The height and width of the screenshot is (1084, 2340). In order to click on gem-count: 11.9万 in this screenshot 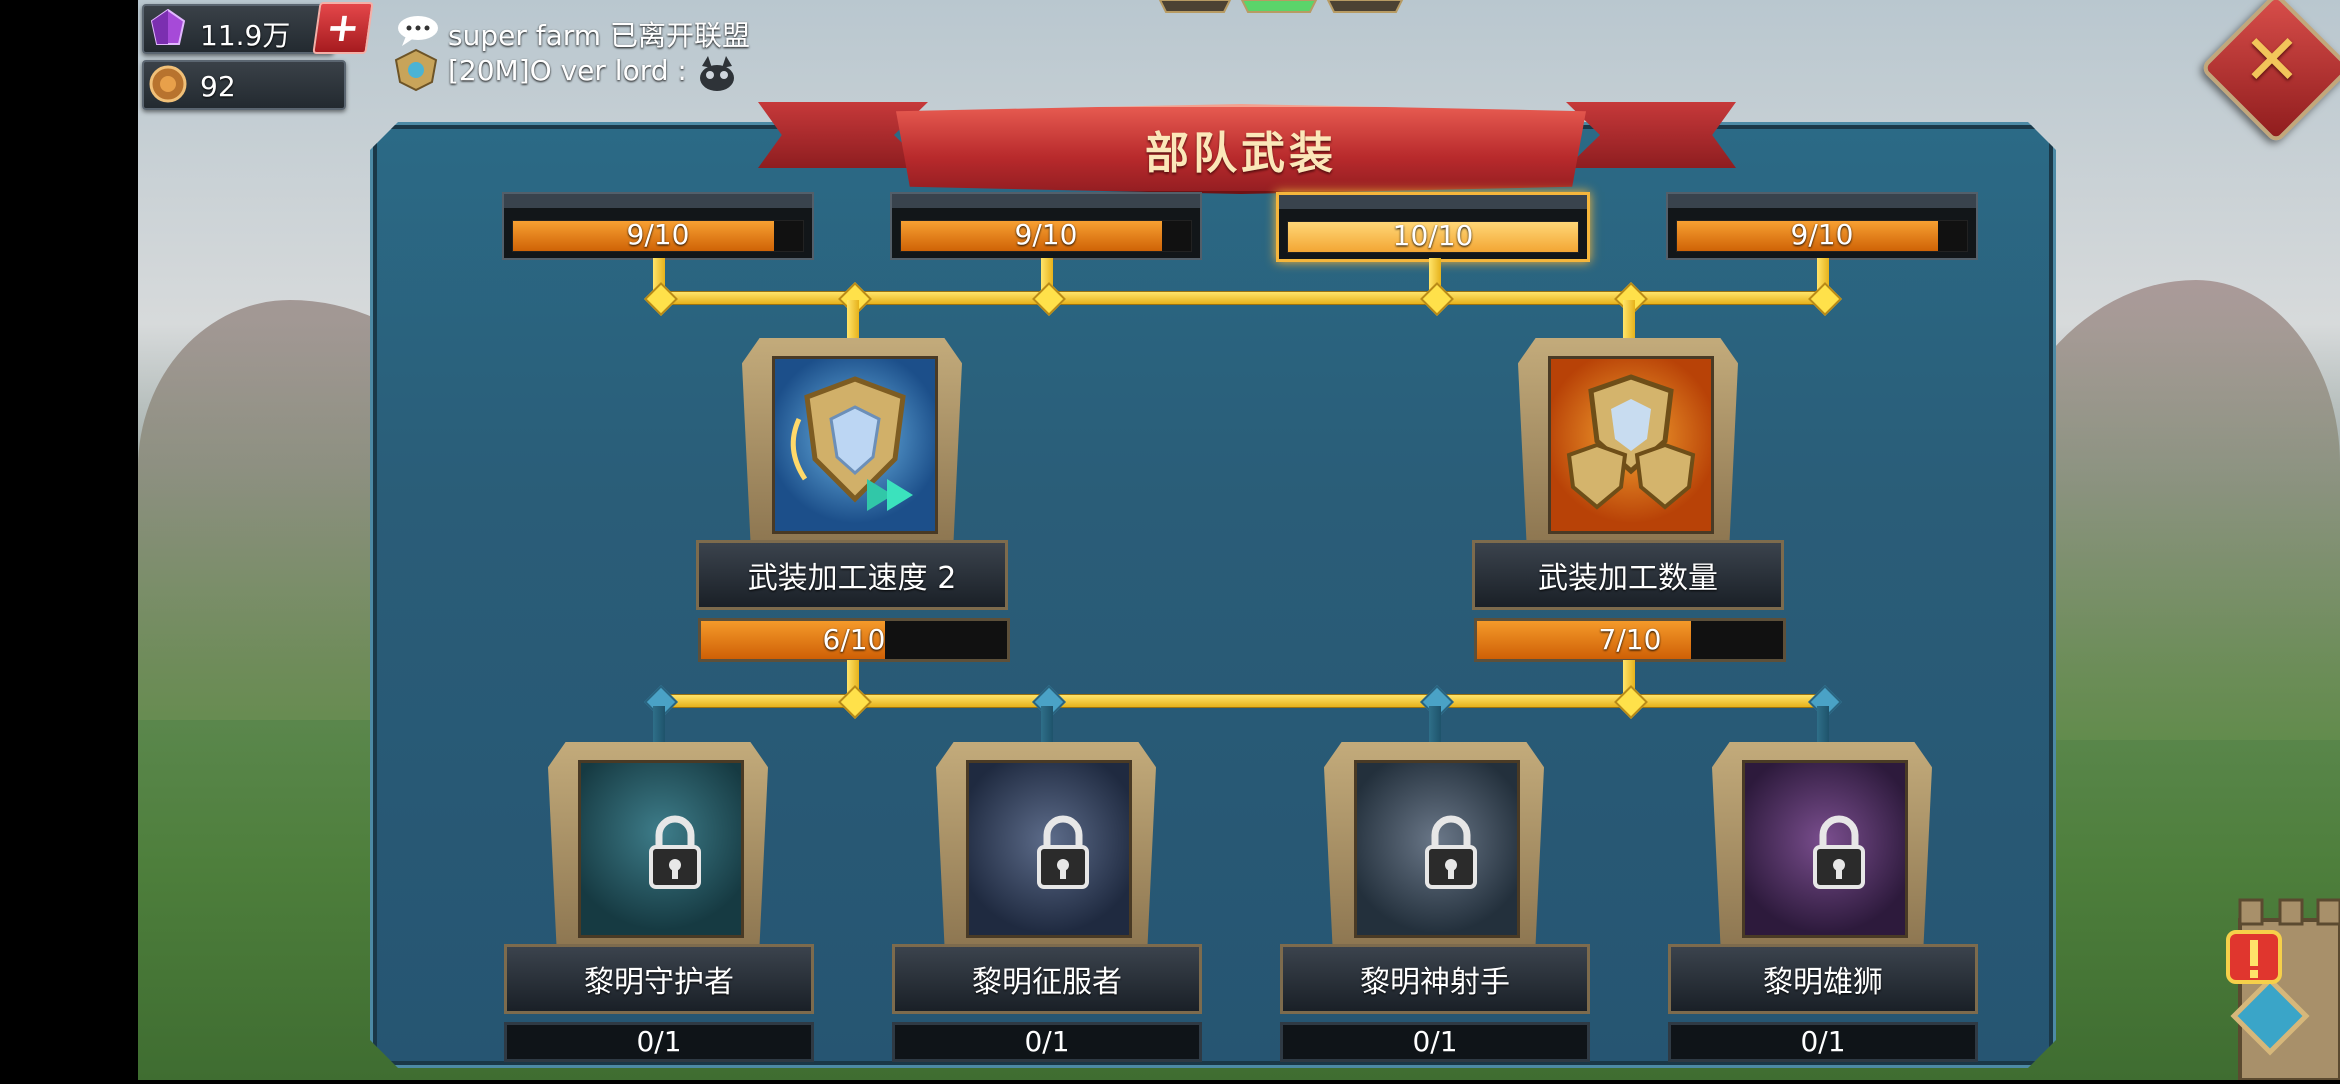, I will do `click(245, 35)`.